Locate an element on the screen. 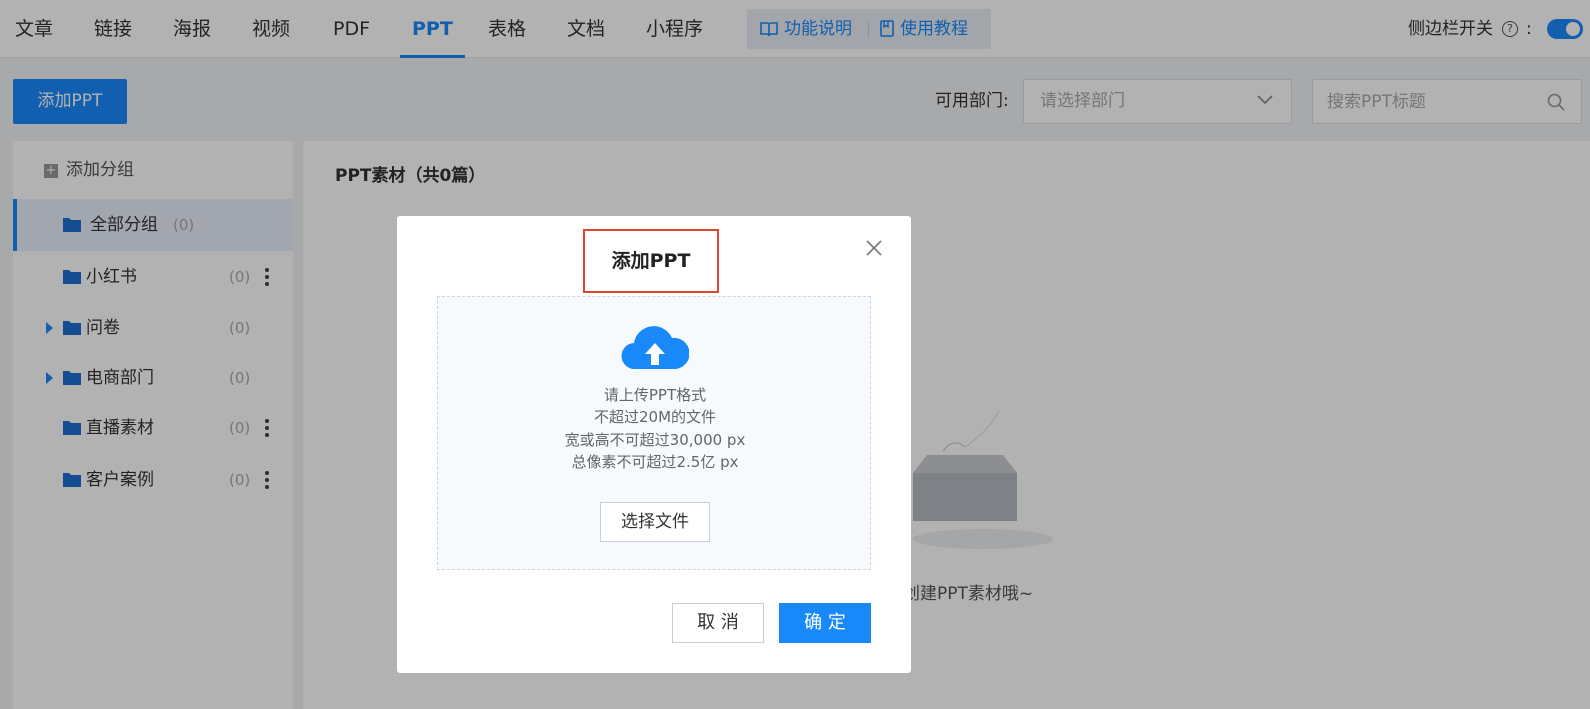 Image resolution: width=1590 pixels, height=709 pixels. upload-tip-format: 请上传PPT格式 is located at coordinates (655, 395).